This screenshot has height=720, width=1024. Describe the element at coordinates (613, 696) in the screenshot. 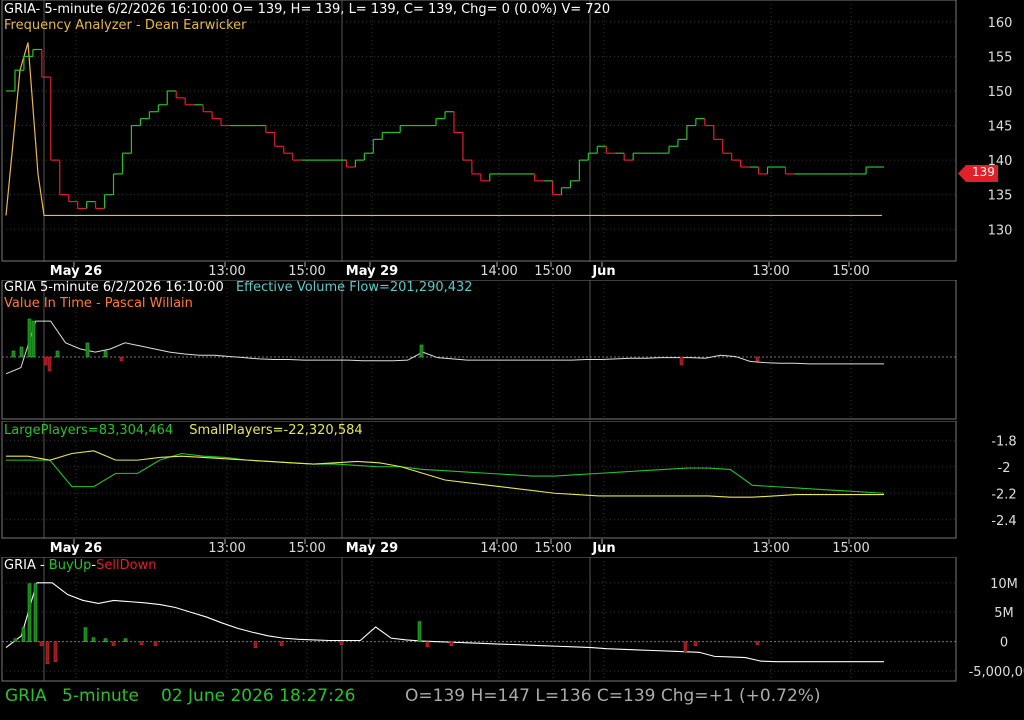

I see `status-ohlc: O=139 H=147 L=136 C=139 Chg=+1 (+0.72%)` at that location.